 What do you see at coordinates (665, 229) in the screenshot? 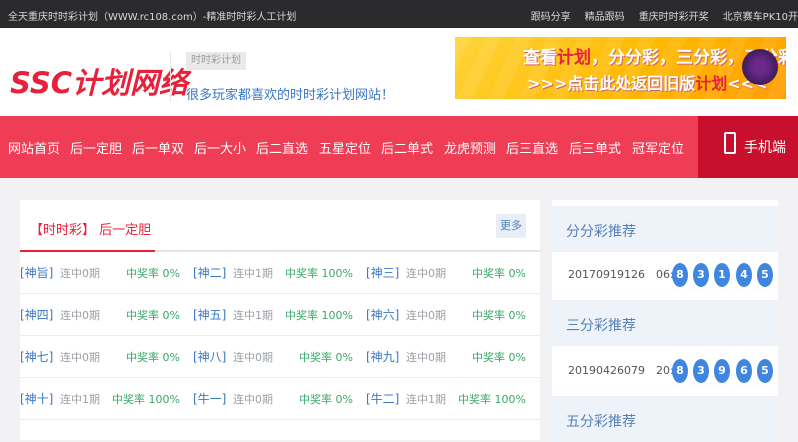
I see `section-header-ffc: 分分彩推荐` at bounding box center [665, 229].